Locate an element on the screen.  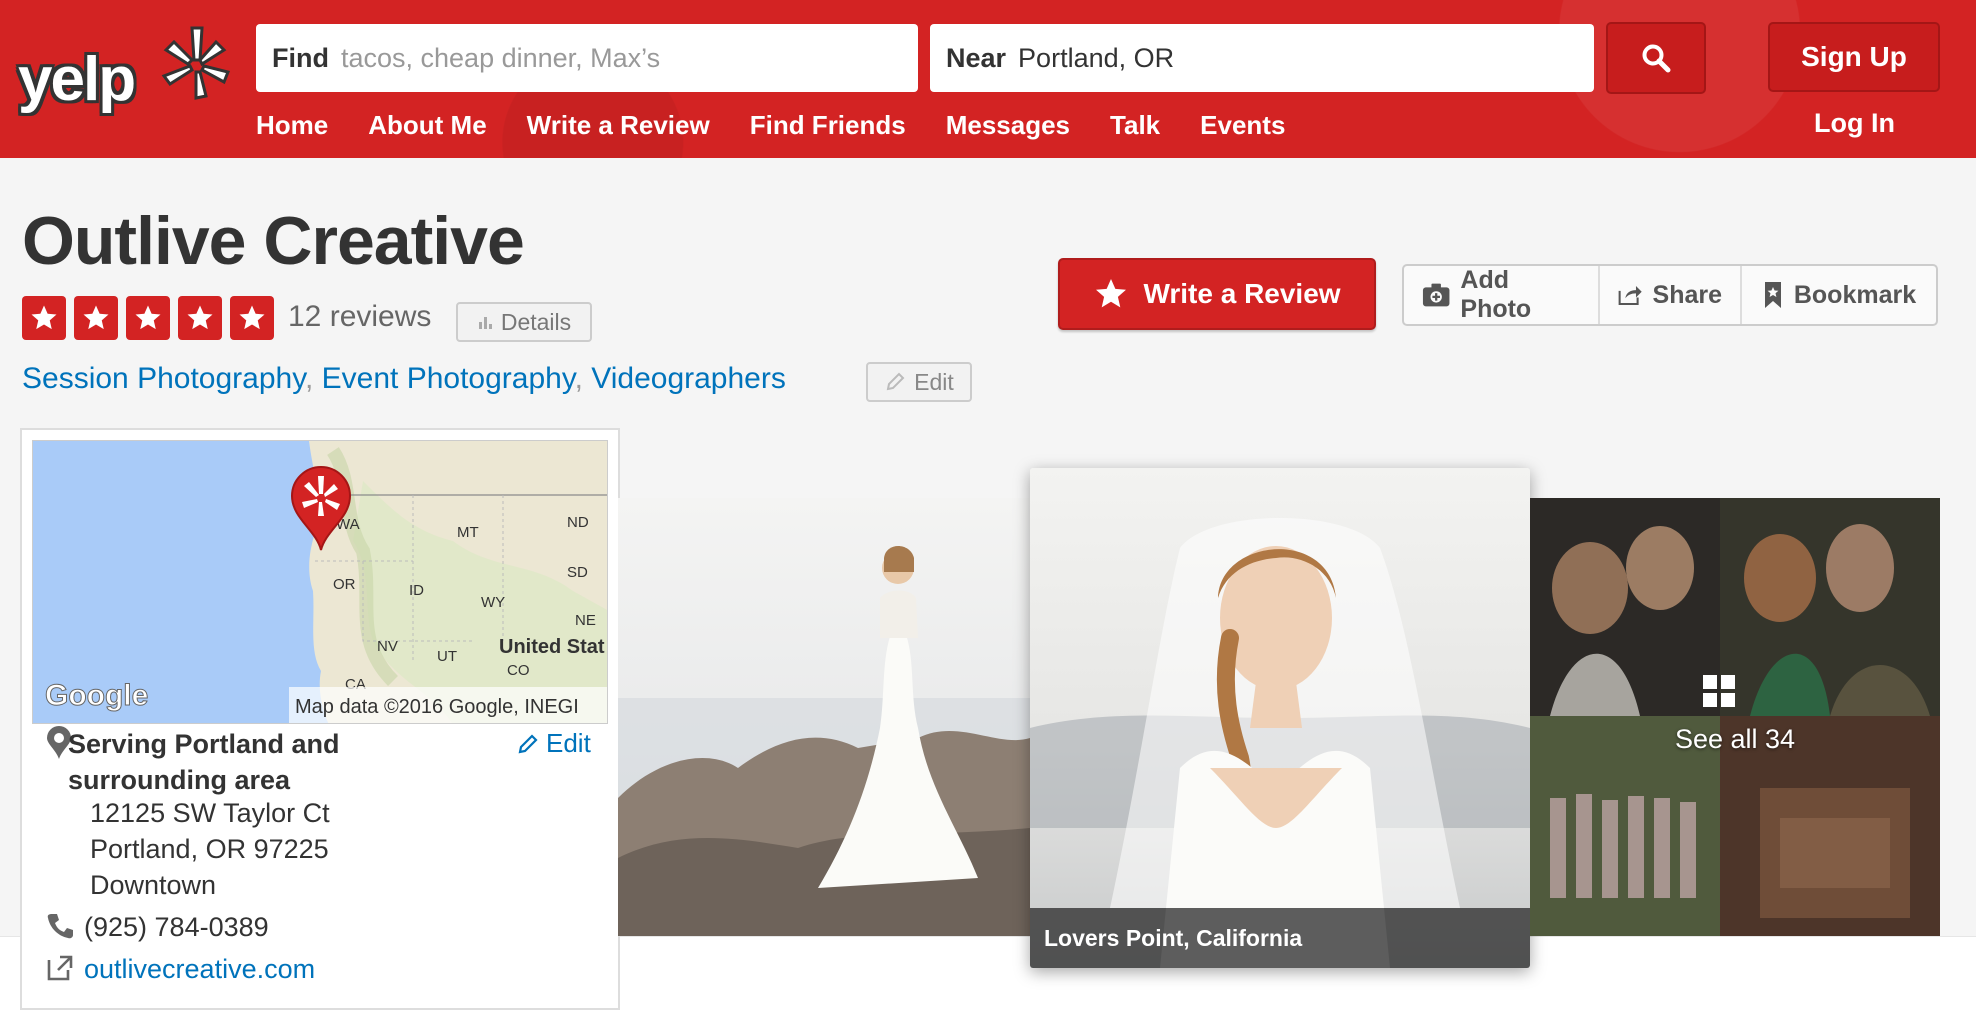
find-label: Find is located at coordinates (300, 57).